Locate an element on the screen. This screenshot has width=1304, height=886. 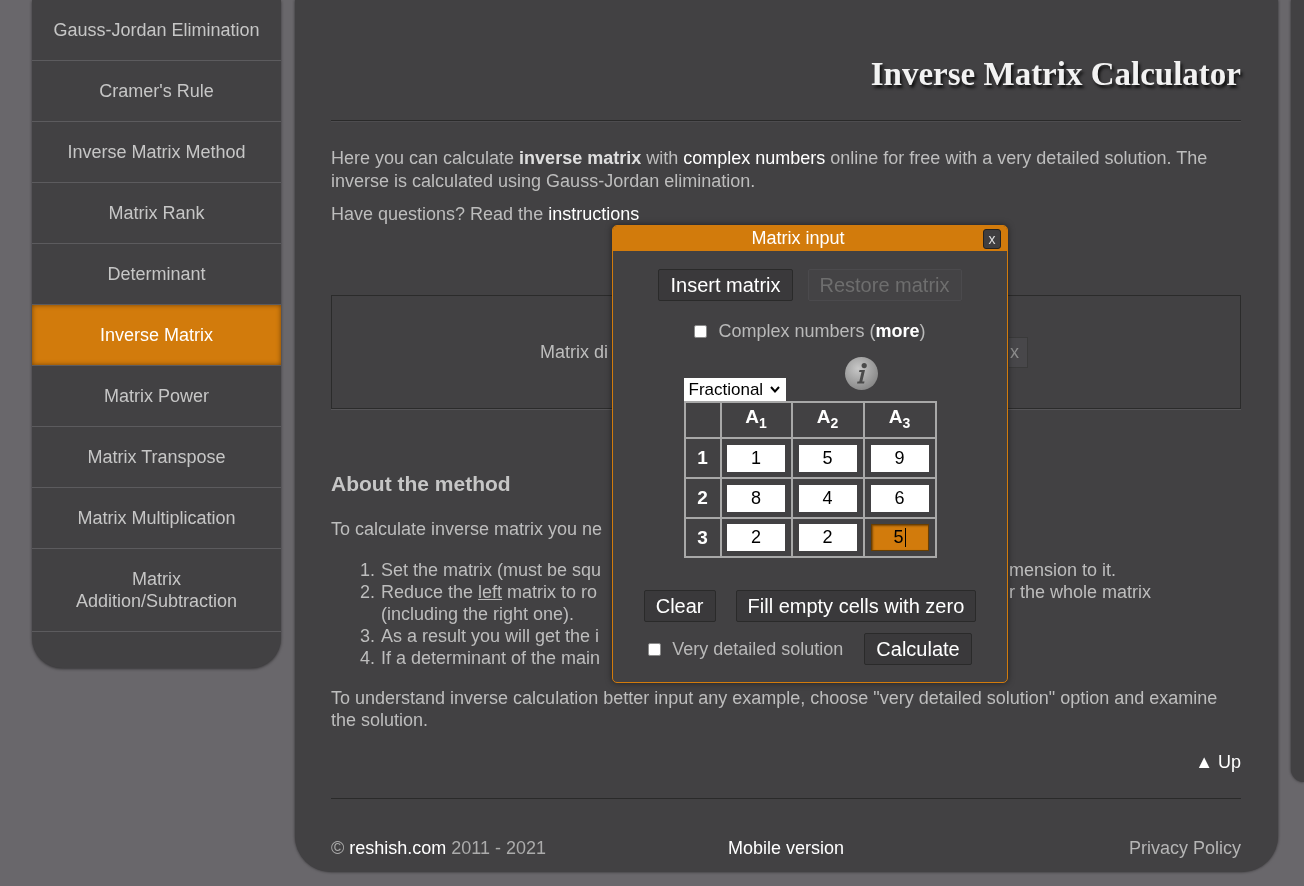
matrix-input-field: 4 is located at coordinates (827, 498).